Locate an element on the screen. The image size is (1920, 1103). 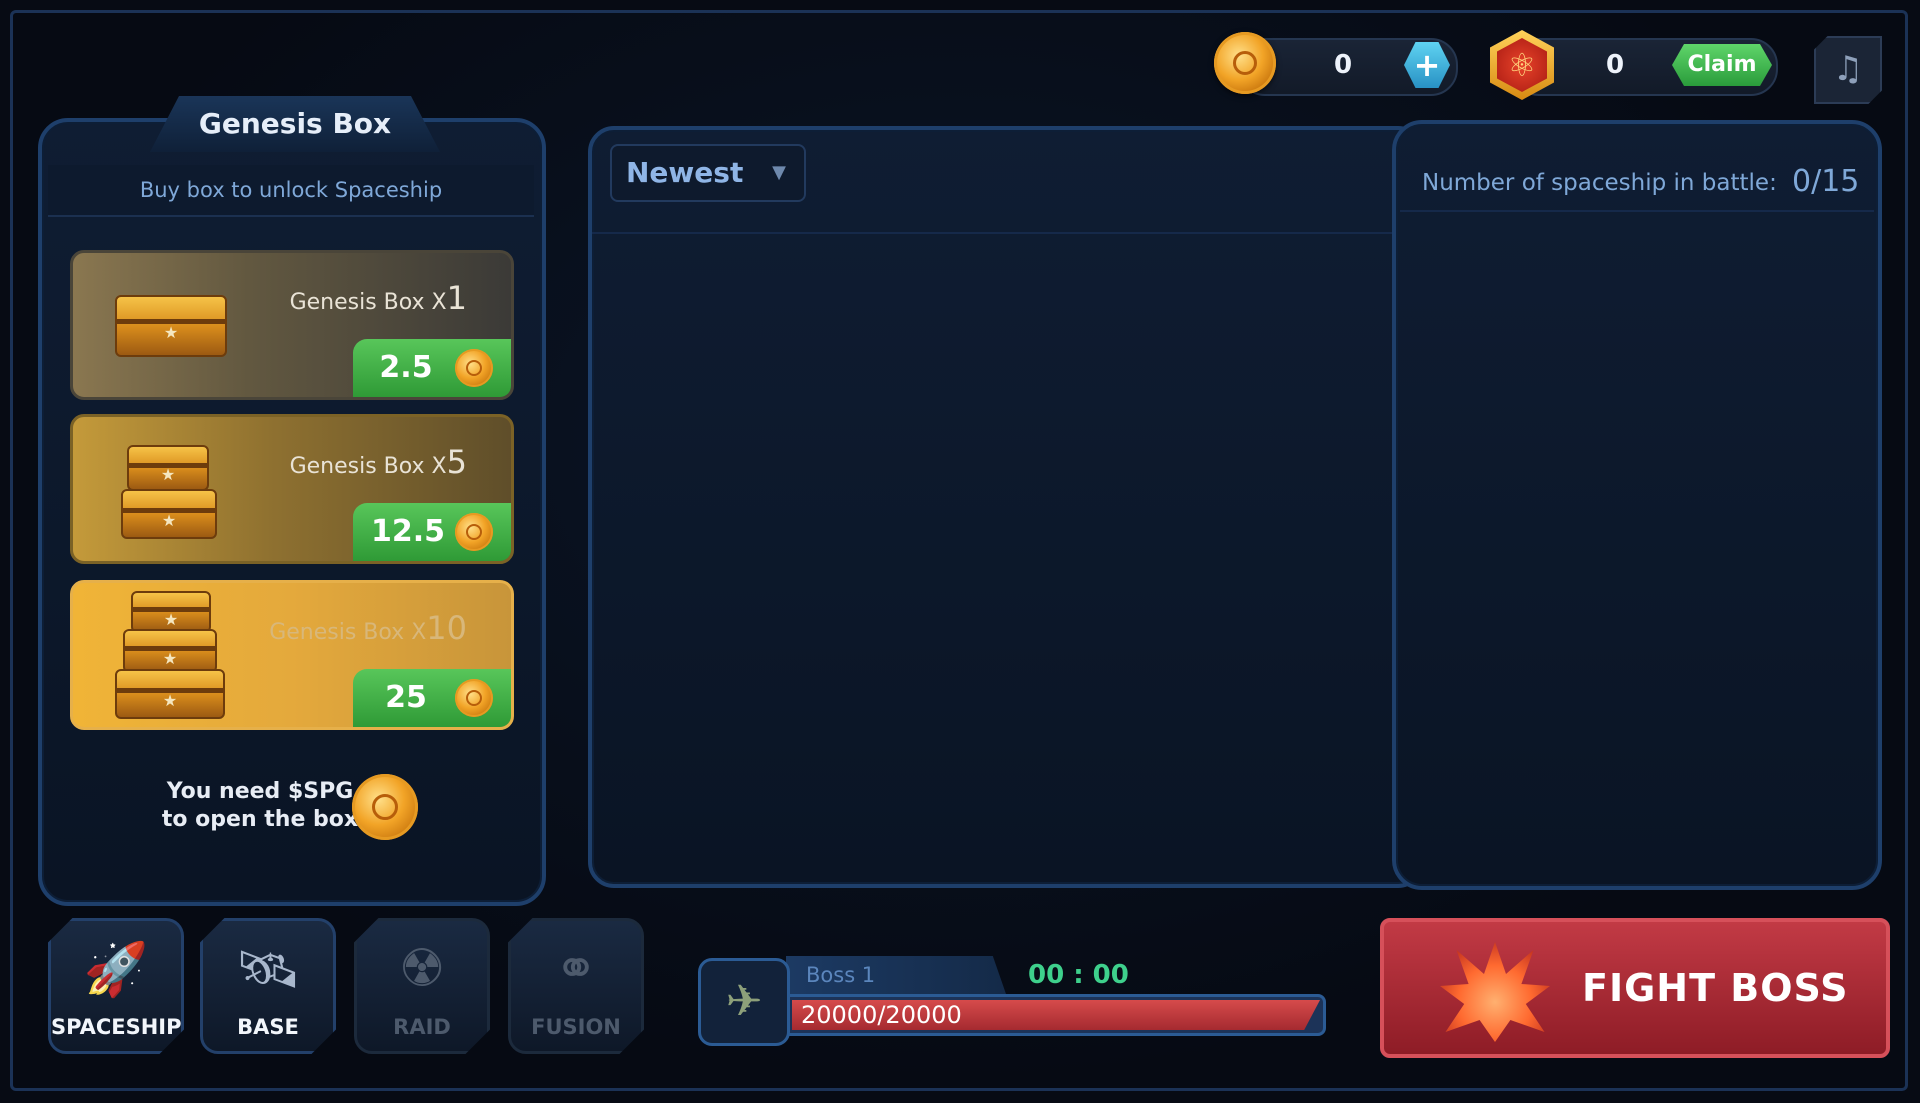
fusion-icon: ⚭ is located at coordinates (576, 969).